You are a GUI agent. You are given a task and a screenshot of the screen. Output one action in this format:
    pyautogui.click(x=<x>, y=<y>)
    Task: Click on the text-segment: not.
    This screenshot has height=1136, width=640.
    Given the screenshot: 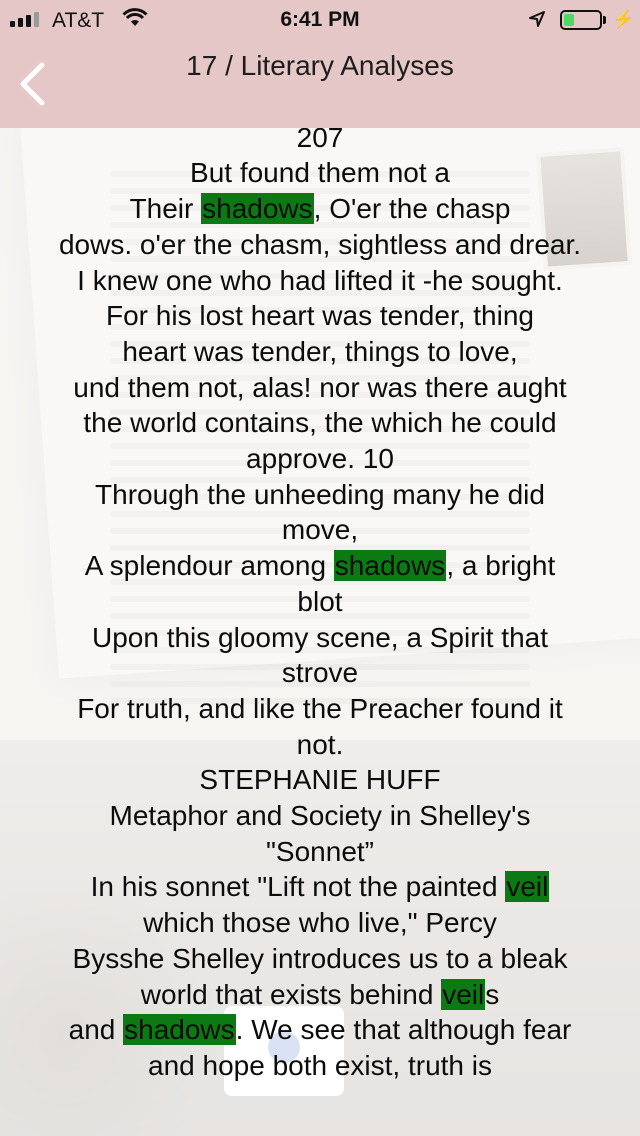 What is the action you would take?
    pyautogui.click(x=320, y=744)
    